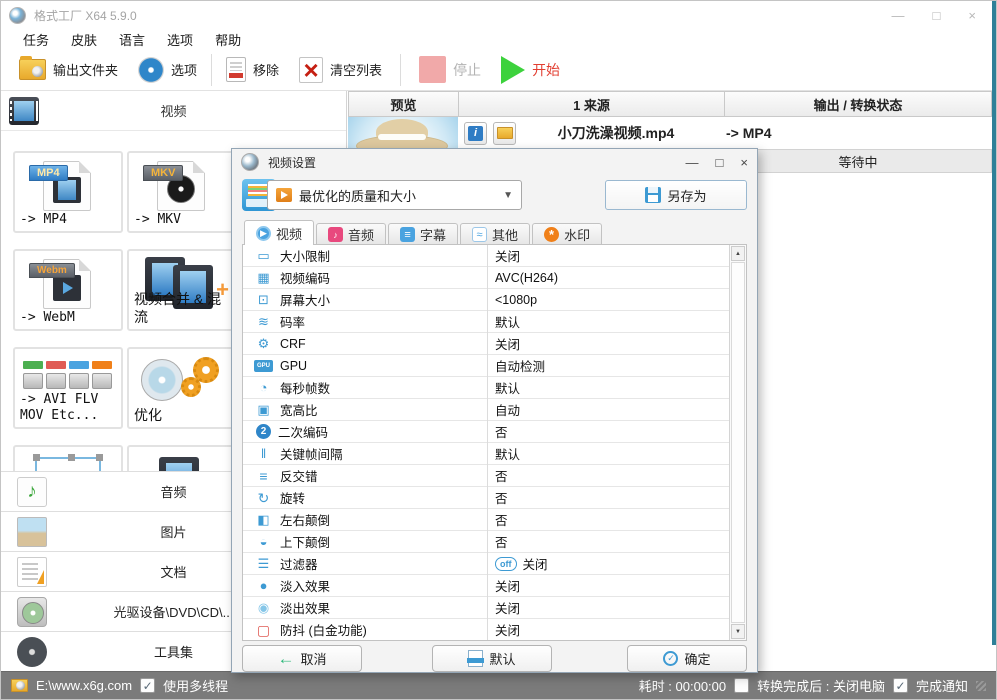  What do you see at coordinates (486, 542) in the screenshot?
I see `settings-row: ◒ 上下颠倒 否` at bounding box center [486, 542].